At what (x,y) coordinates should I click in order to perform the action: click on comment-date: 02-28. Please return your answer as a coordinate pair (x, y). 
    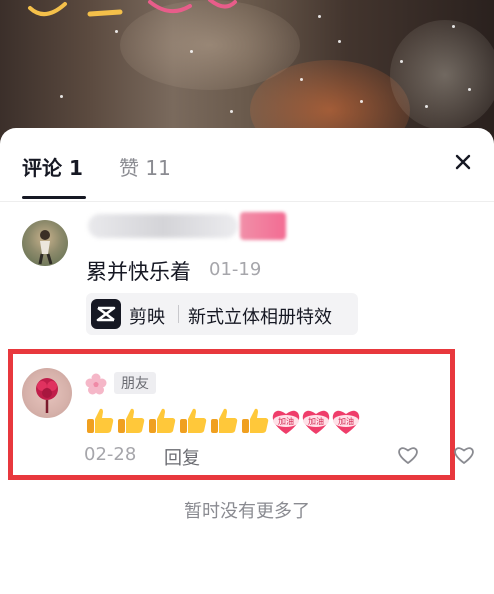
    Looking at the image, I should click on (110, 454).